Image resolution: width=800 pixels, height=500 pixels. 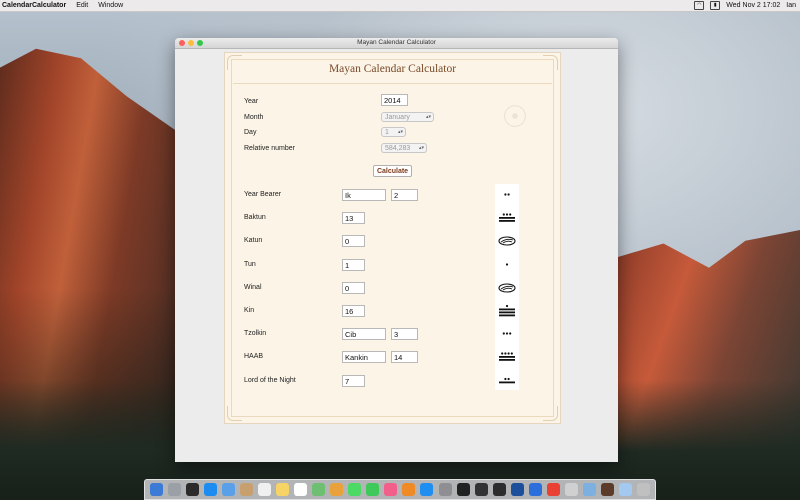 What do you see at coordinates (481, 489) in the screenshot?
I see `console-icon` at bounding box center [481, 489].